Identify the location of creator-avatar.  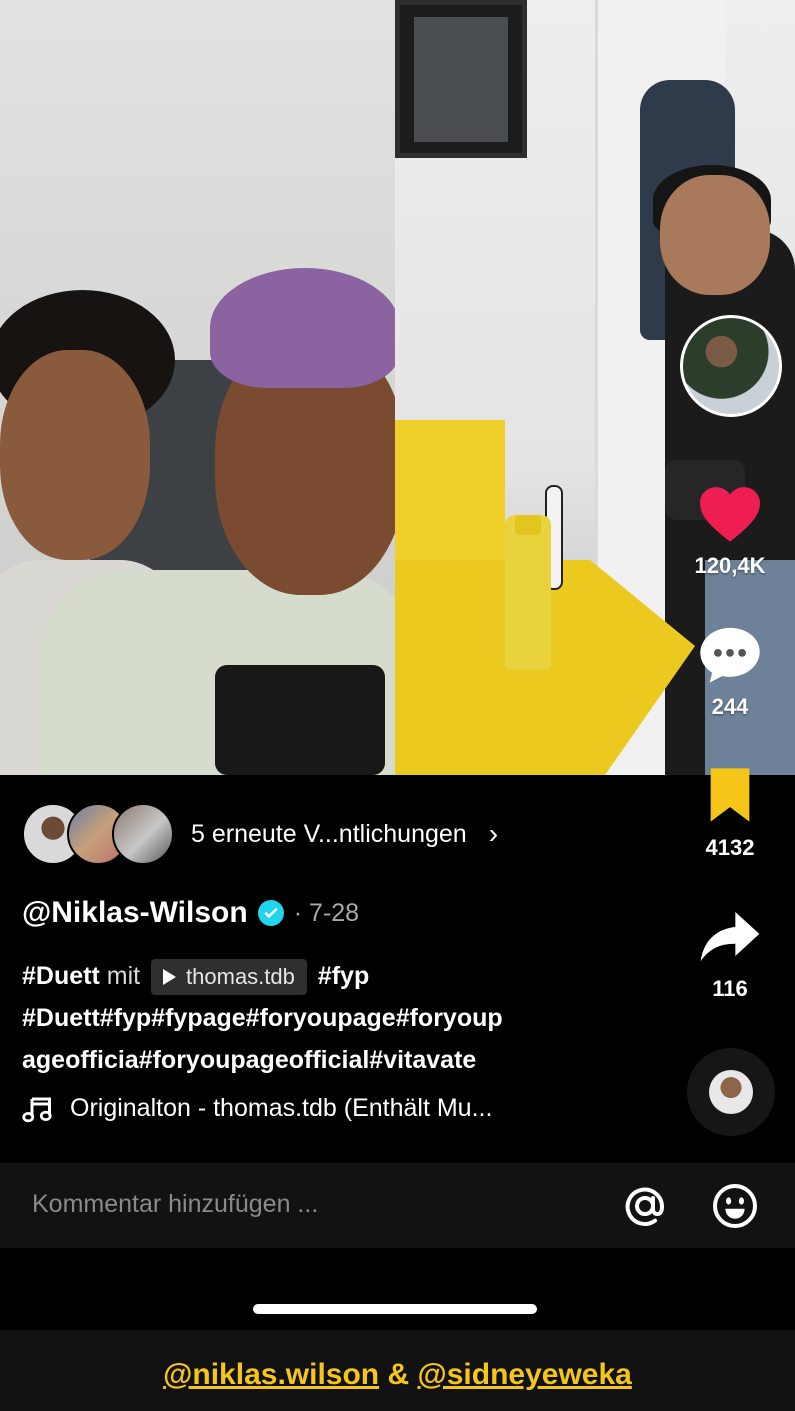
(731, 366).